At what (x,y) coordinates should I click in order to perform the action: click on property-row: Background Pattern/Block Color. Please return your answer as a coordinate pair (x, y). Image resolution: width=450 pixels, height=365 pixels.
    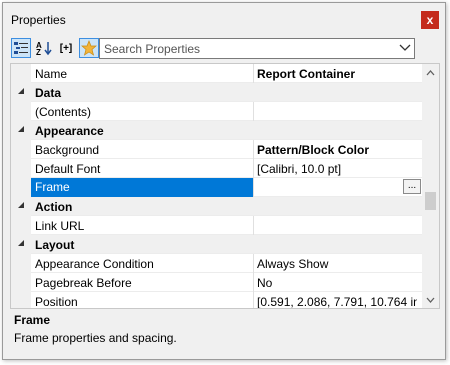
    Looking at the image, I should click on (217, 149).